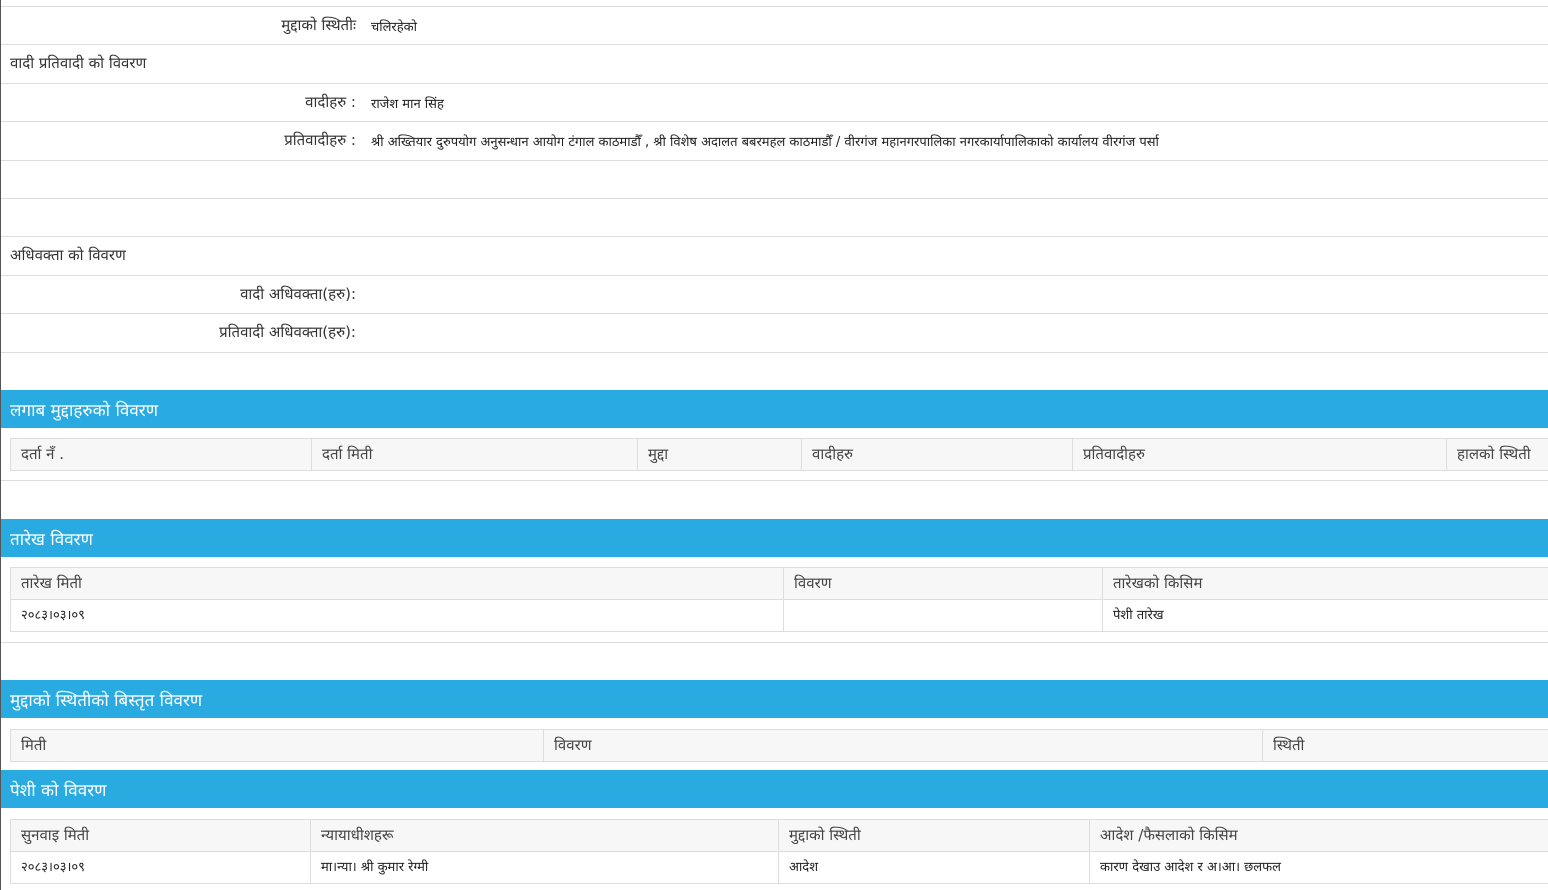  What do you see at coordinates (84, 411) in the screenshot?
I see `related-cases-title: लगाब मुद्दाहरुको विवरण` at bounding box center [84, 411].